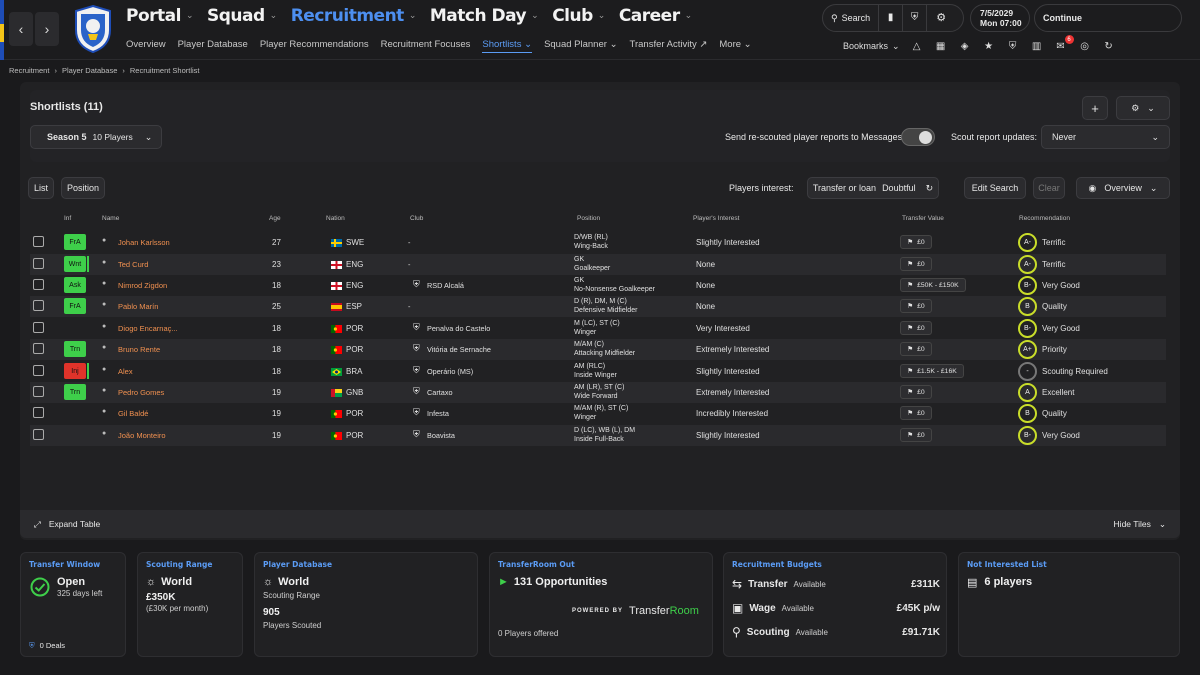 The width and height of the screenshot is (1200, 675). I want to click on contract-icon: ▦, so click(941, 46).